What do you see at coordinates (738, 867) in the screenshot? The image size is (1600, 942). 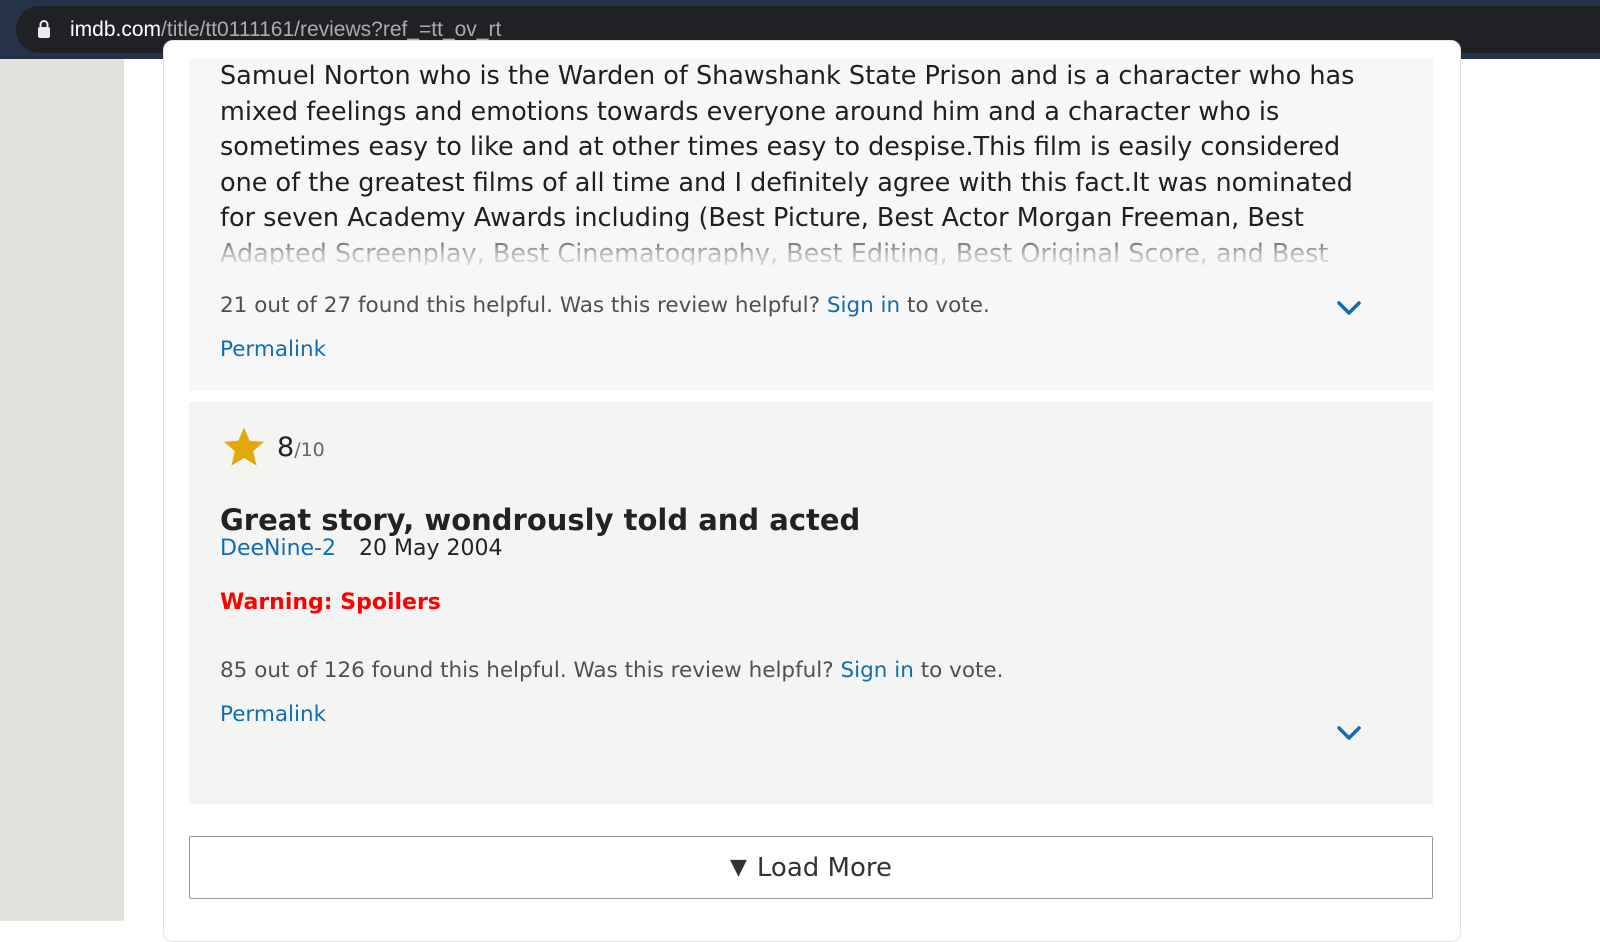 I see `triangle-down-icon: ▼` at bounding box center [738, 867].